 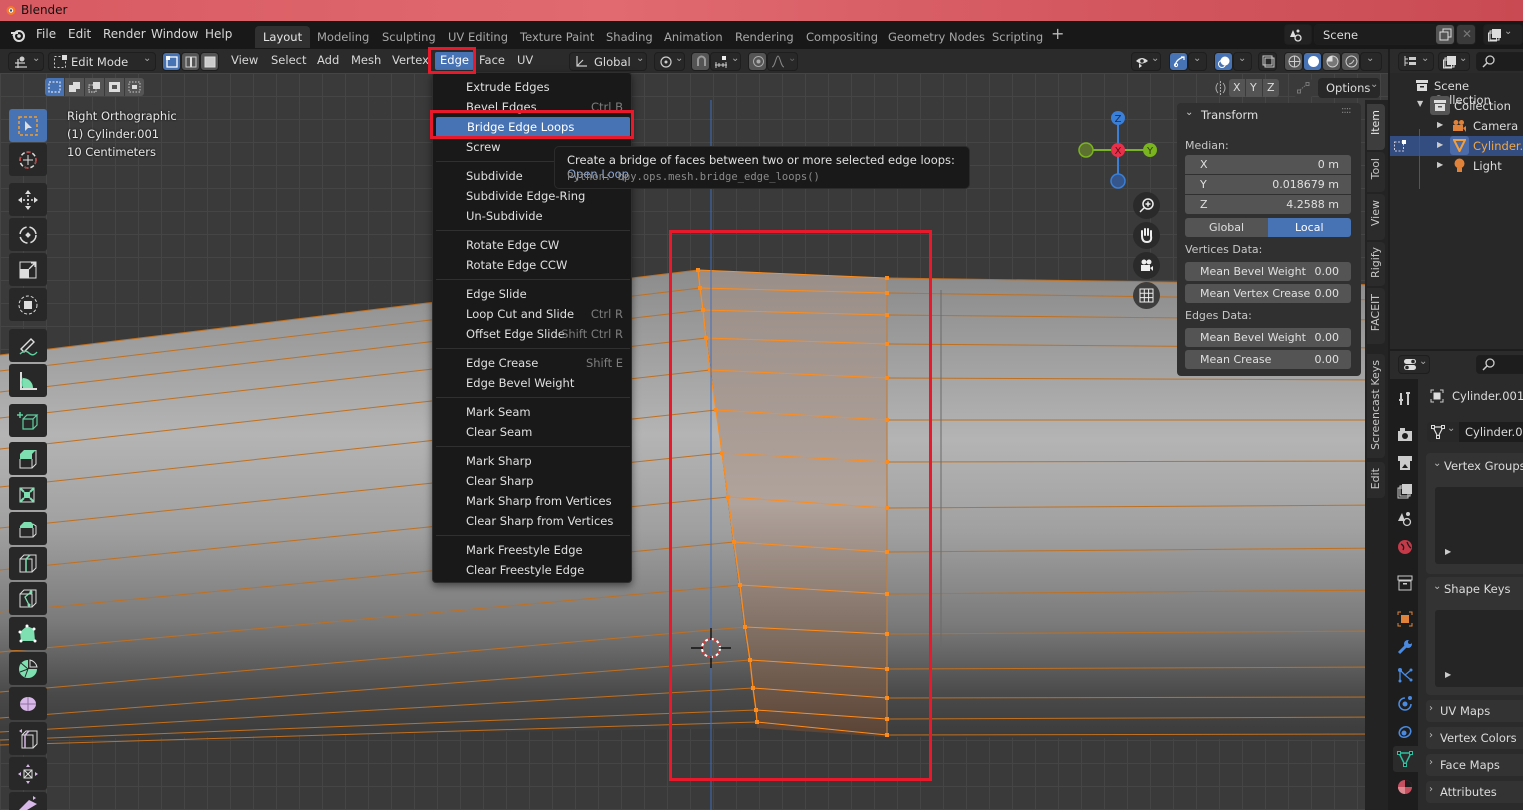 I want to click on workspace-tab-scripting: Scripting, so click(x=1017, y=37).